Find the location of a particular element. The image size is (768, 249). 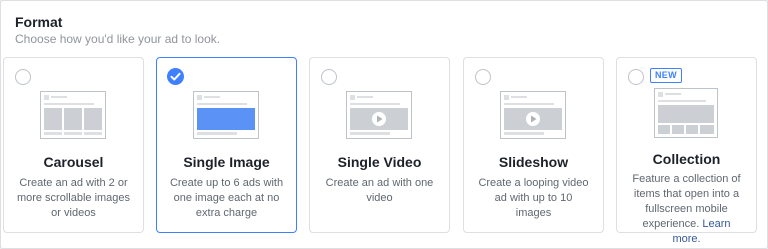

new-badge: NEW is located at coordinates (666, 75).